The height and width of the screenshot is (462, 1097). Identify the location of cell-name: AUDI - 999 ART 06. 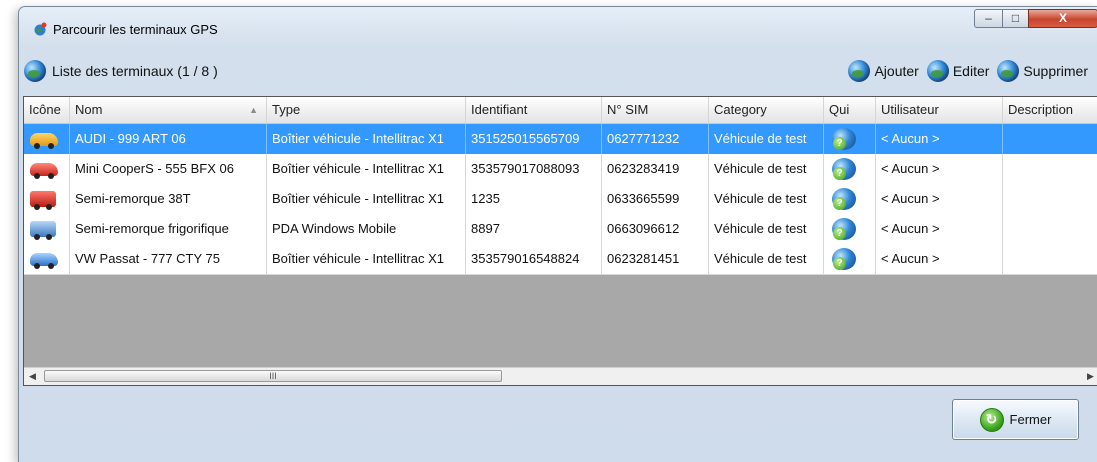
(168, 139).